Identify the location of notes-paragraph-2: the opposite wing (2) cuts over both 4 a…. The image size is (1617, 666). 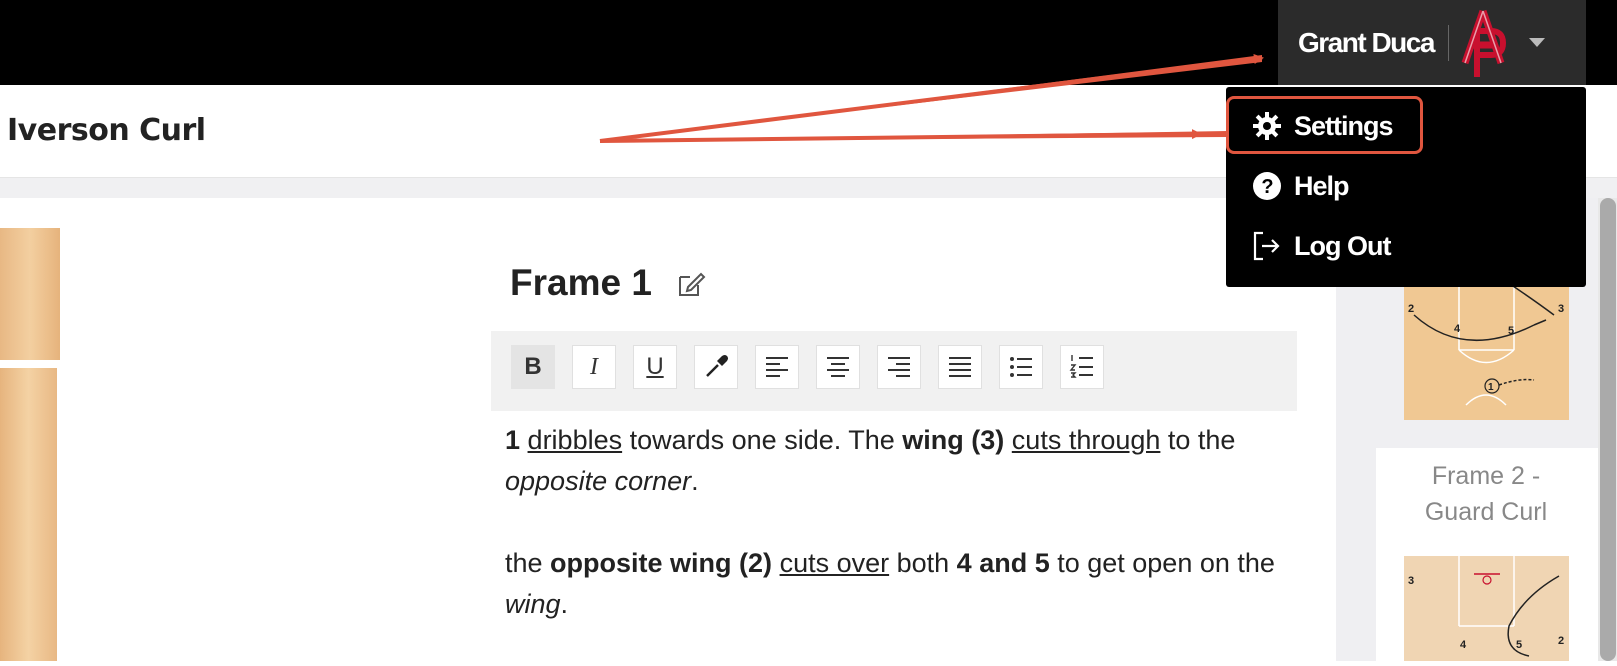
(890, 583).